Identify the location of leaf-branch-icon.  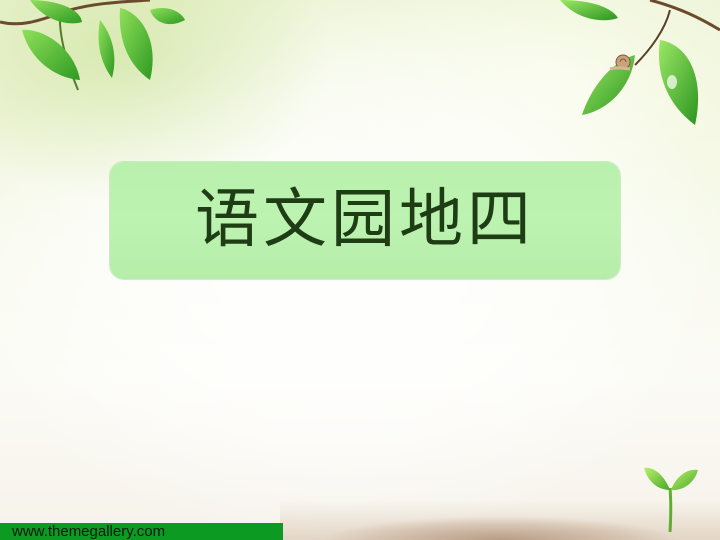
(92, 45).